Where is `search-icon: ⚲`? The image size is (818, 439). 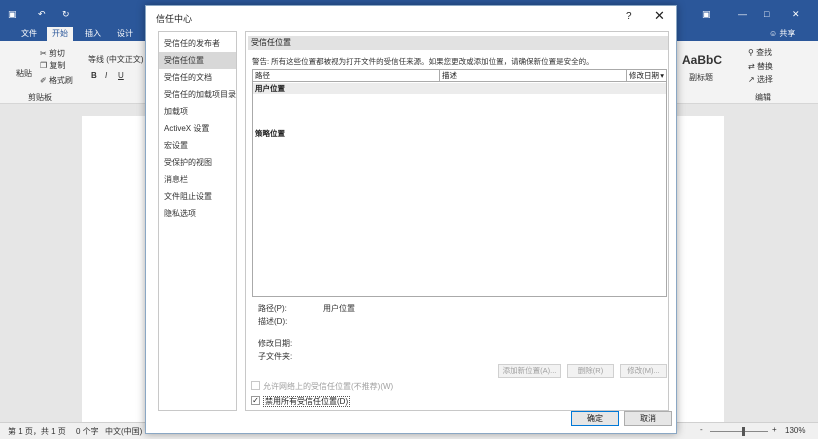
search-icon: ⚲ is located at coordinates (751, 52).